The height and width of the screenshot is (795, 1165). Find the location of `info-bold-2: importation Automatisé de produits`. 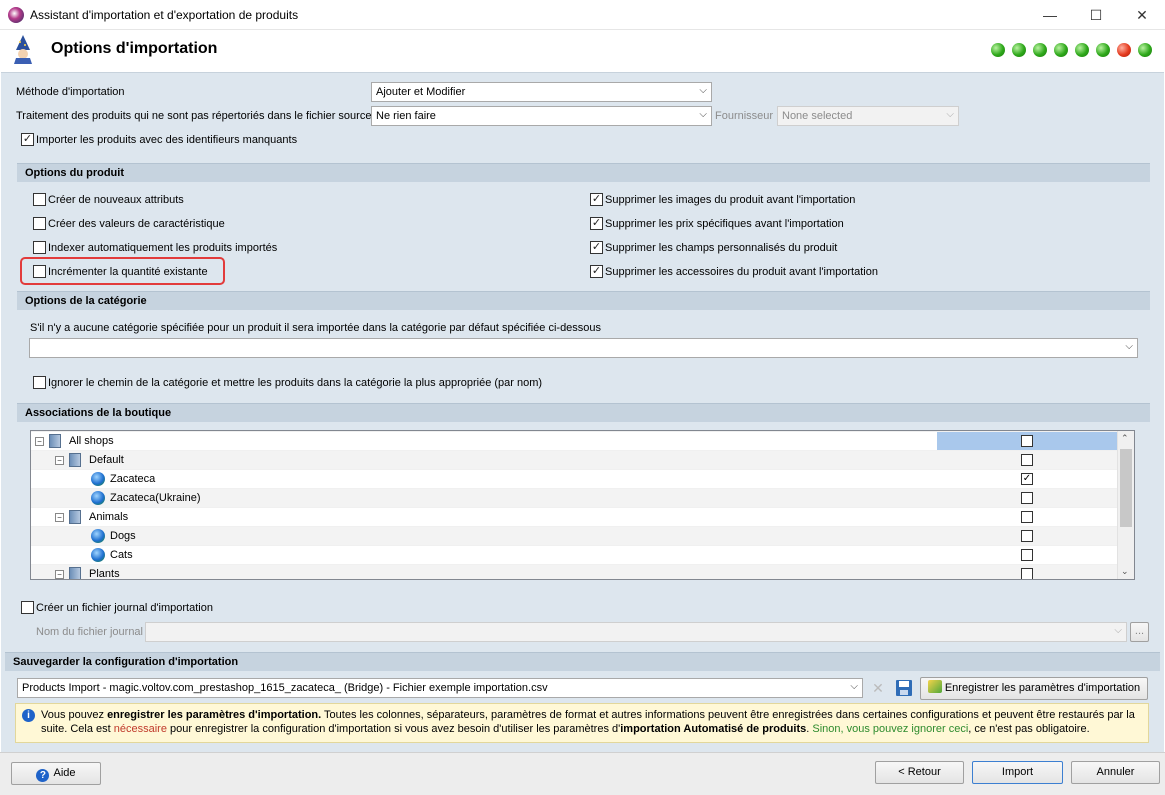

info-bold-2: importation Automatisé de produits is located at coordinates (713, 729).